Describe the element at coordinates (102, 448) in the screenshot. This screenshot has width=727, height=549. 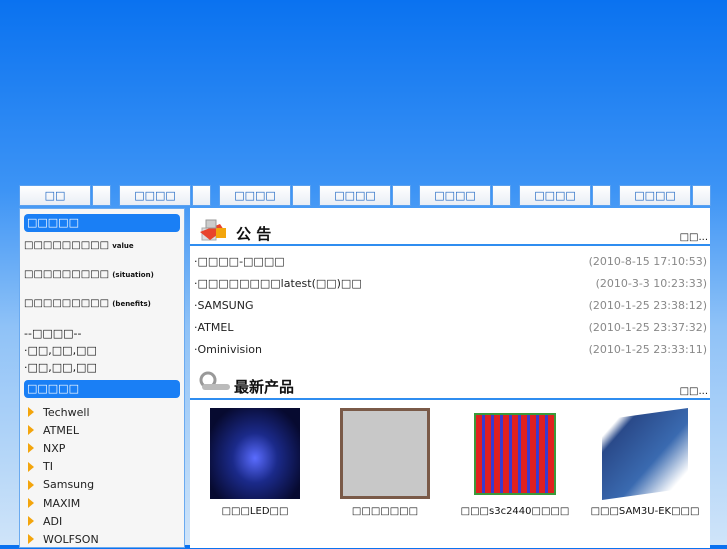
I see `brand-link: NXP` at that location.